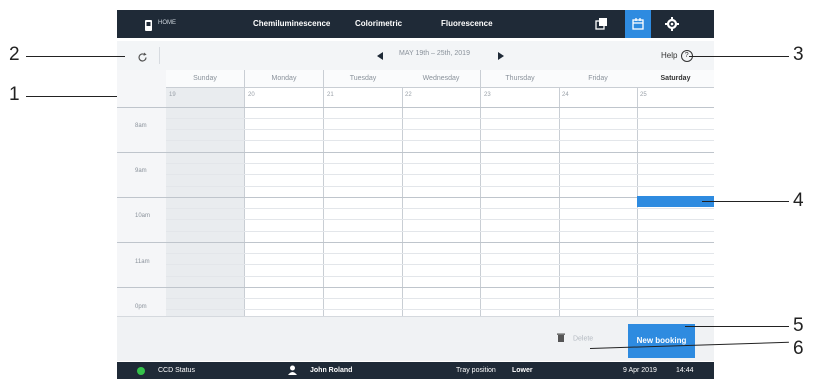 Image resolution: width=815 pixels, height=379 pixels. I want to click on refresh-area, so click(142, 55).